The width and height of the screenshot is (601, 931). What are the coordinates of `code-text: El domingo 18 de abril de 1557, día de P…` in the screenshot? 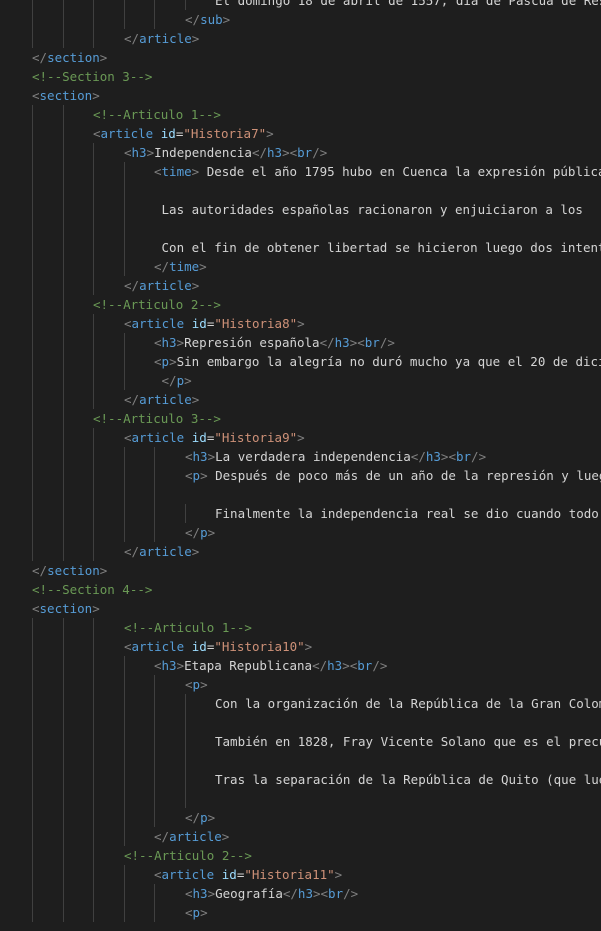 It's located at (408, 5).